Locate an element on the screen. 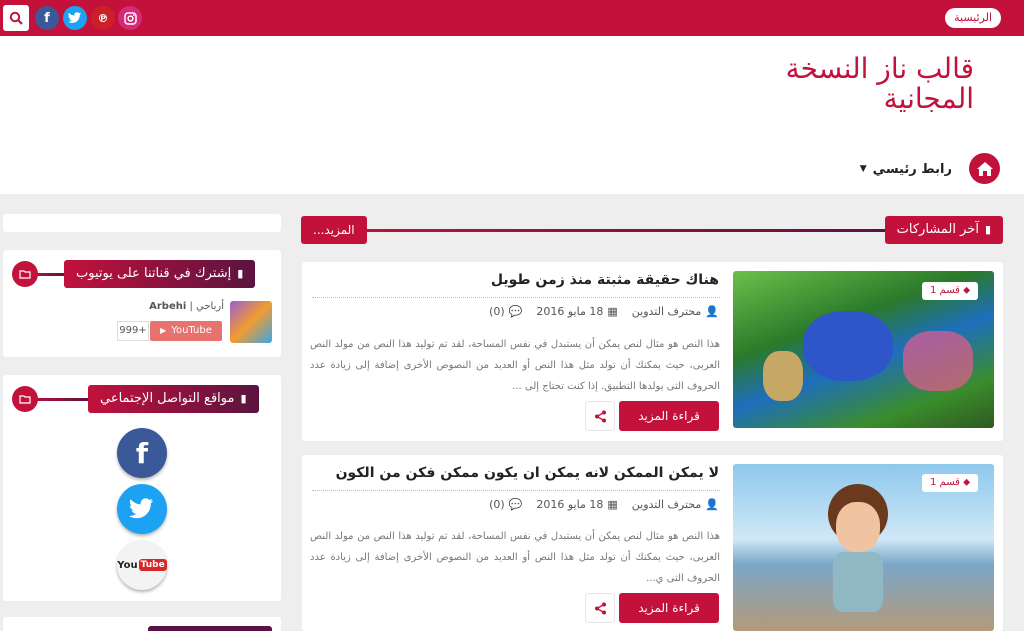  social-widget-title: ▮ مواقع التواصل الإجتماعي is located at coordinates (173, 399).